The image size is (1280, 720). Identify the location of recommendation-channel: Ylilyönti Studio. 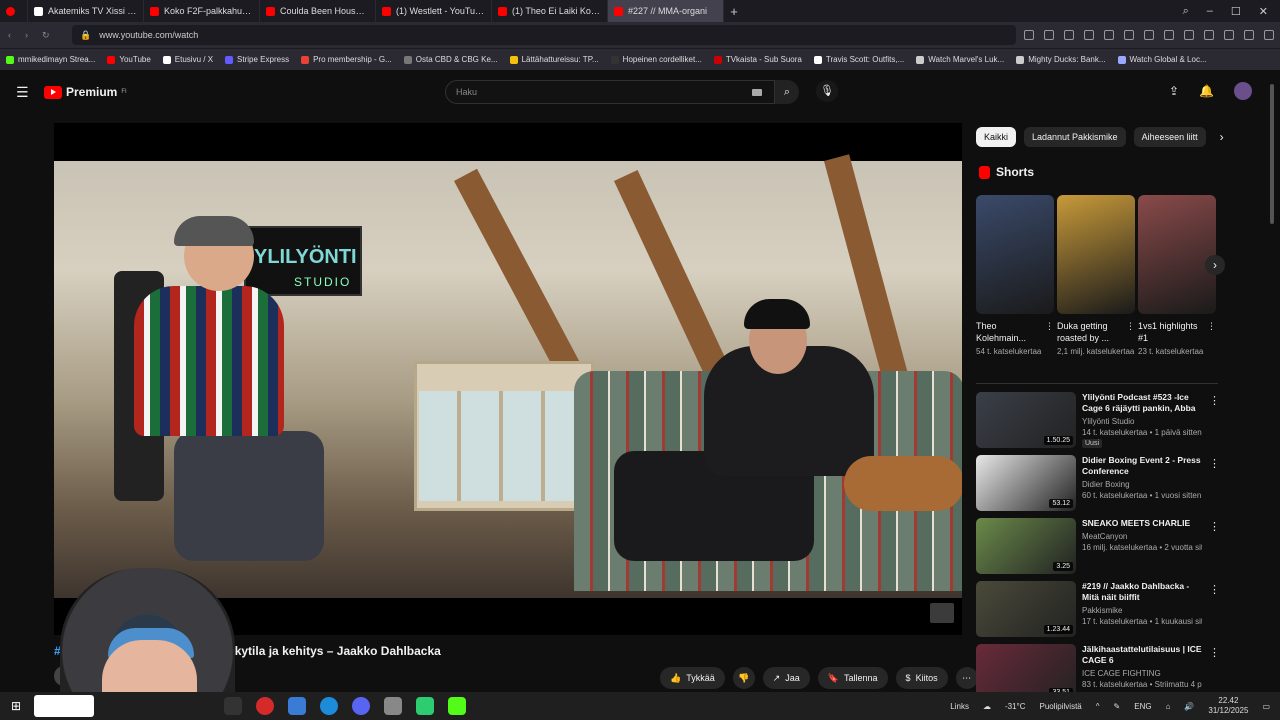
(1142, 421).